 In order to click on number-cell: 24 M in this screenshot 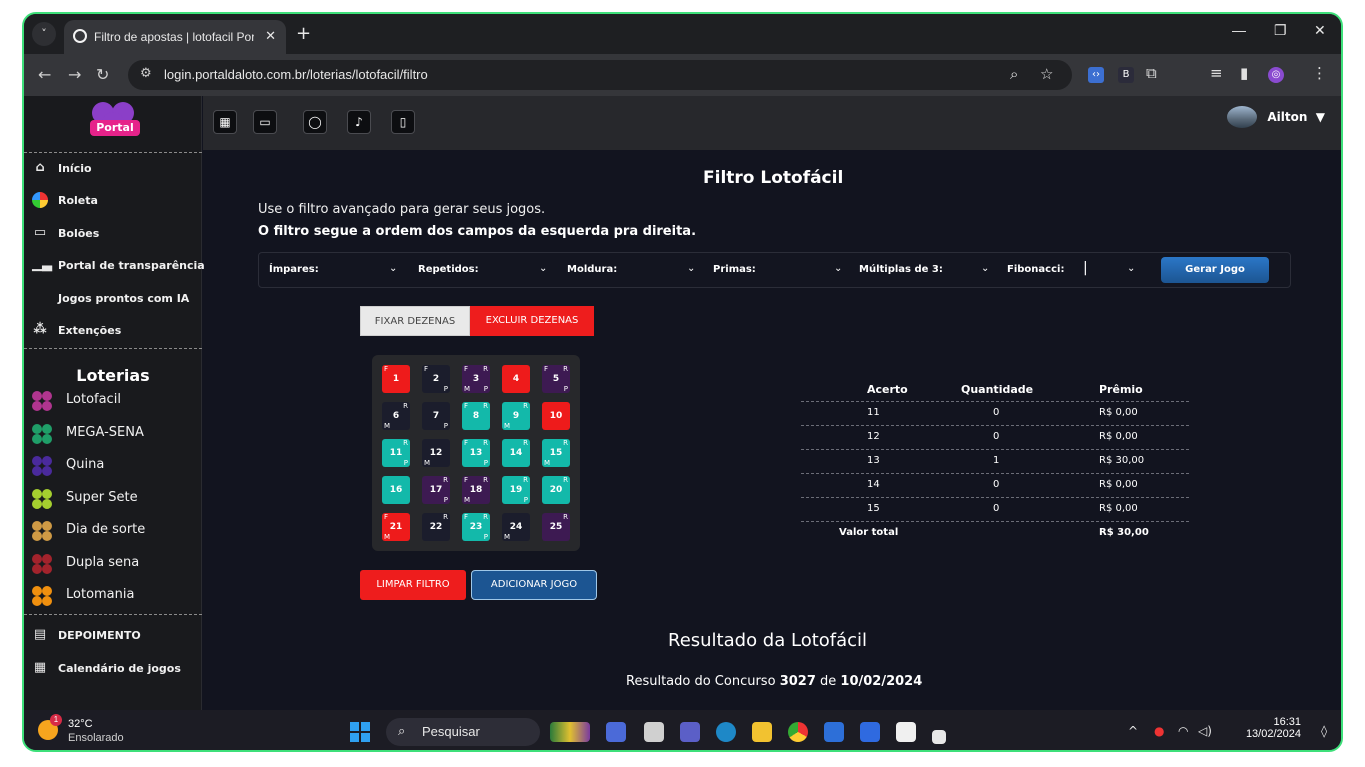, I will do `click(516, 527)`.